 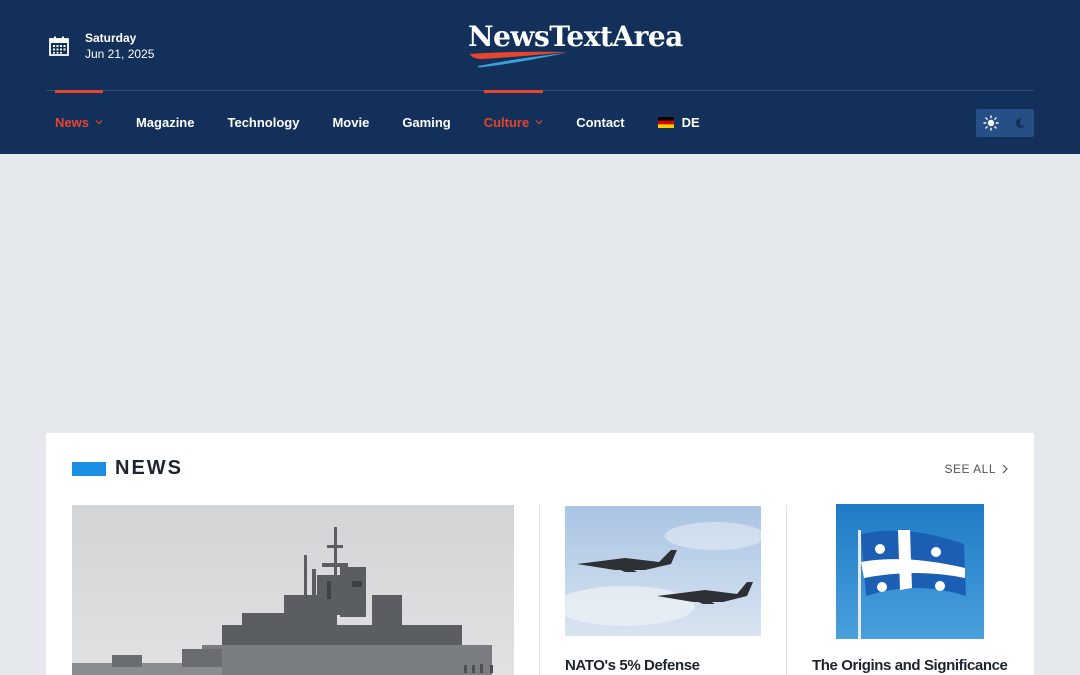 I want to click on nav-item-contact: Contact, so click(x=600, y=122).